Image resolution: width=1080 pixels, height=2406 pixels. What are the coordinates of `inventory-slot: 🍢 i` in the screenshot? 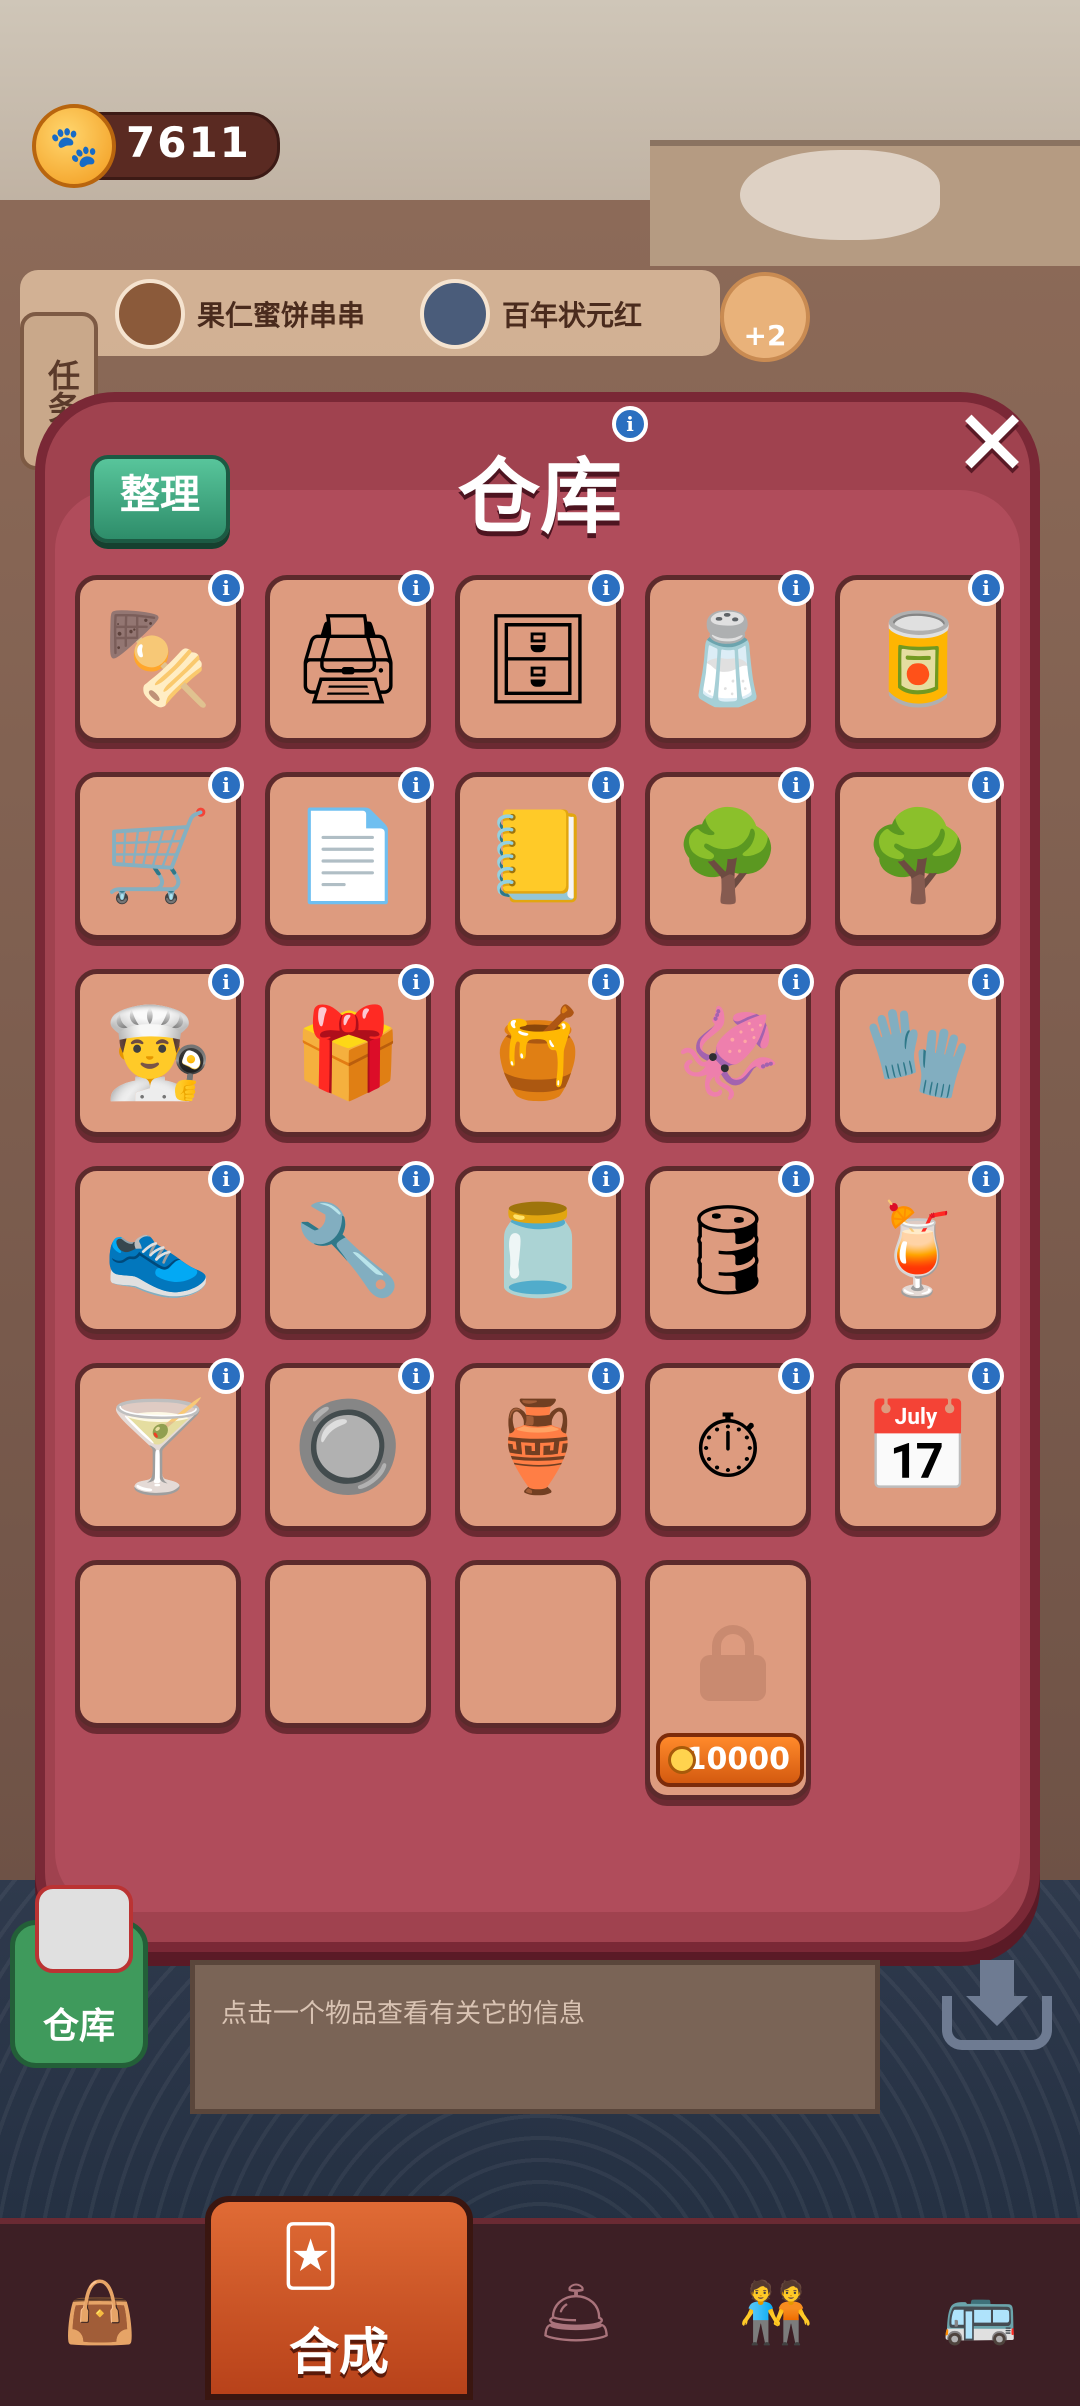 It's located at (159, 656).